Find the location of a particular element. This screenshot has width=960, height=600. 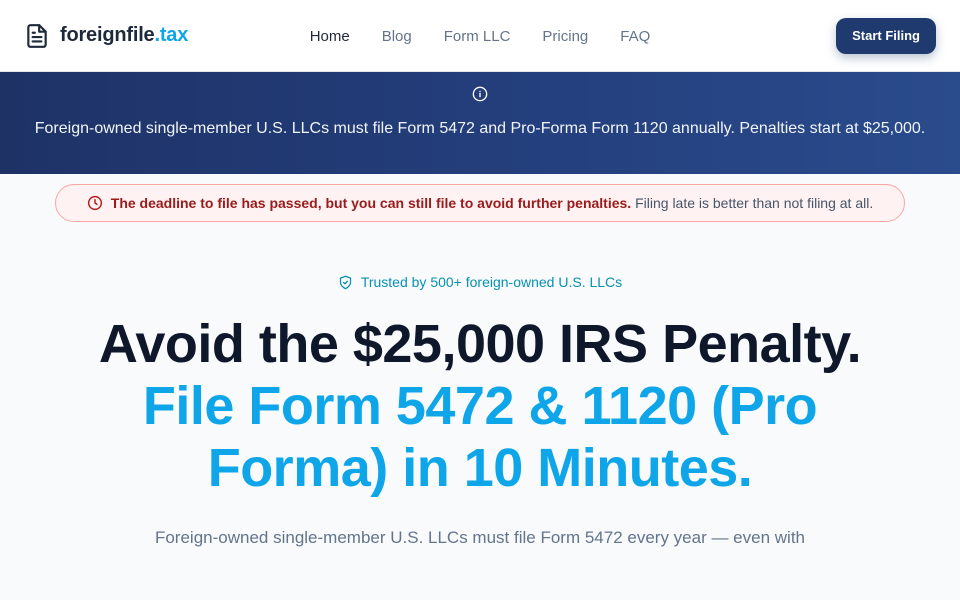

info-icon is located at coordinates (480, 94).